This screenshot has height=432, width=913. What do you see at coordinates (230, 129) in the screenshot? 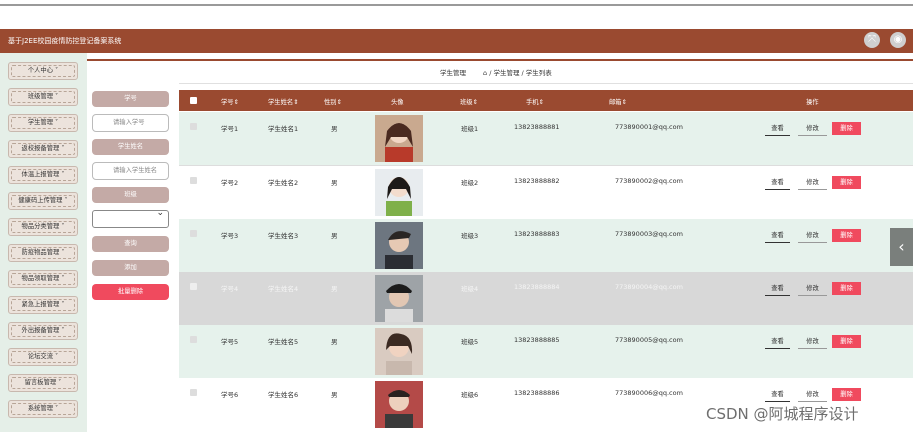
I see `cell-no: 学号1` at bounding box center [230, 129].